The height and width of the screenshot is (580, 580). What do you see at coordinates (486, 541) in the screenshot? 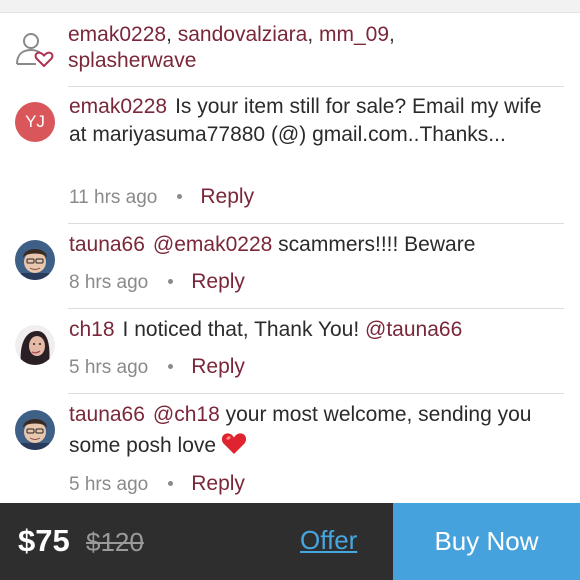
I see `buy-now-button: Buy Now` at bounding box center [486, 541].